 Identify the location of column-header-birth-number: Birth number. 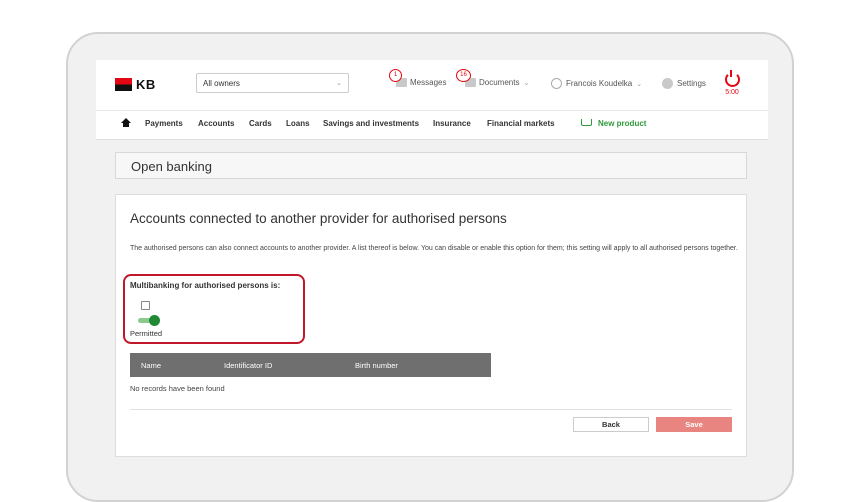
(376, 365).